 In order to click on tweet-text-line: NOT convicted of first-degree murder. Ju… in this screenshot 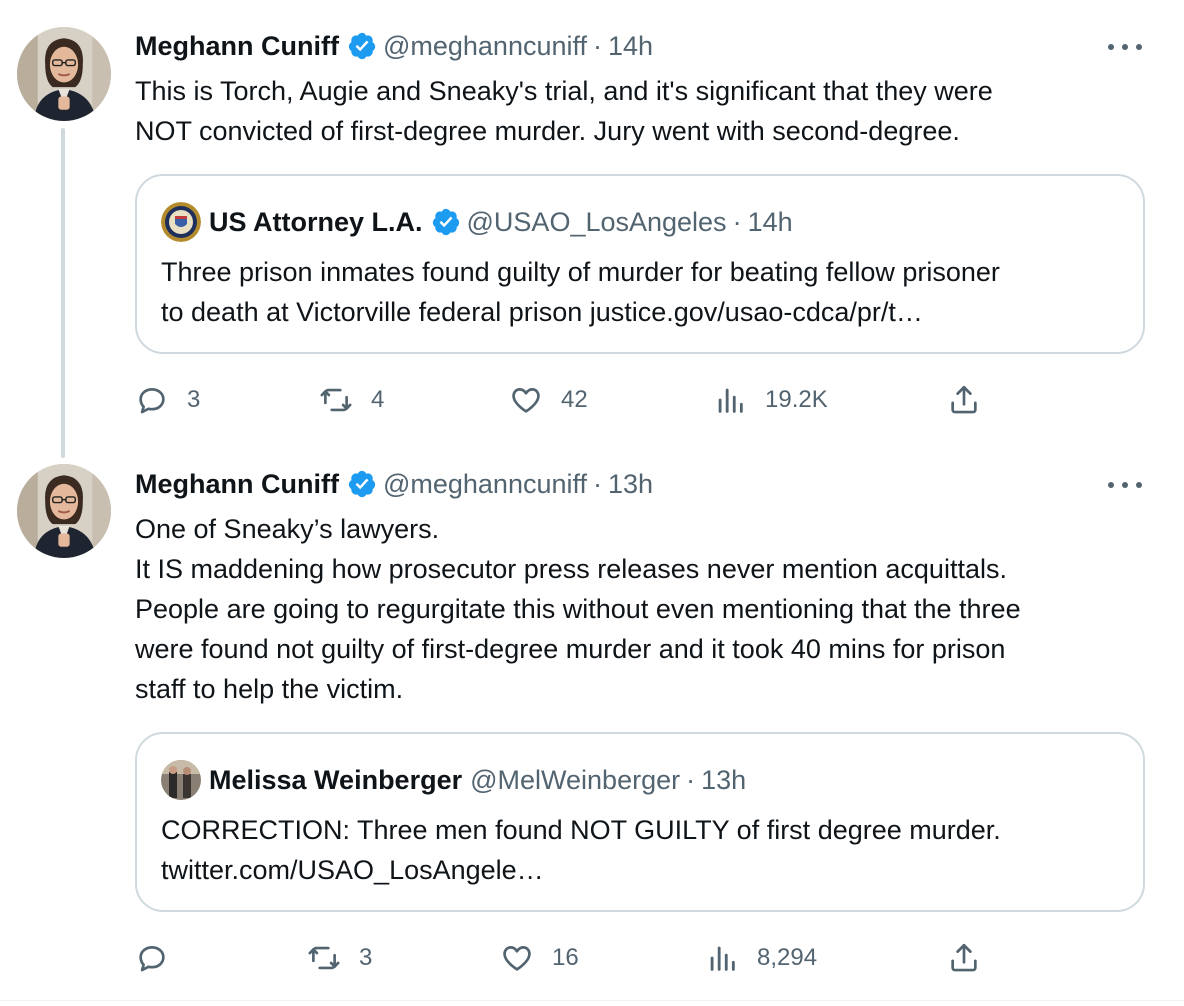, I will do `click(547, 131)`.